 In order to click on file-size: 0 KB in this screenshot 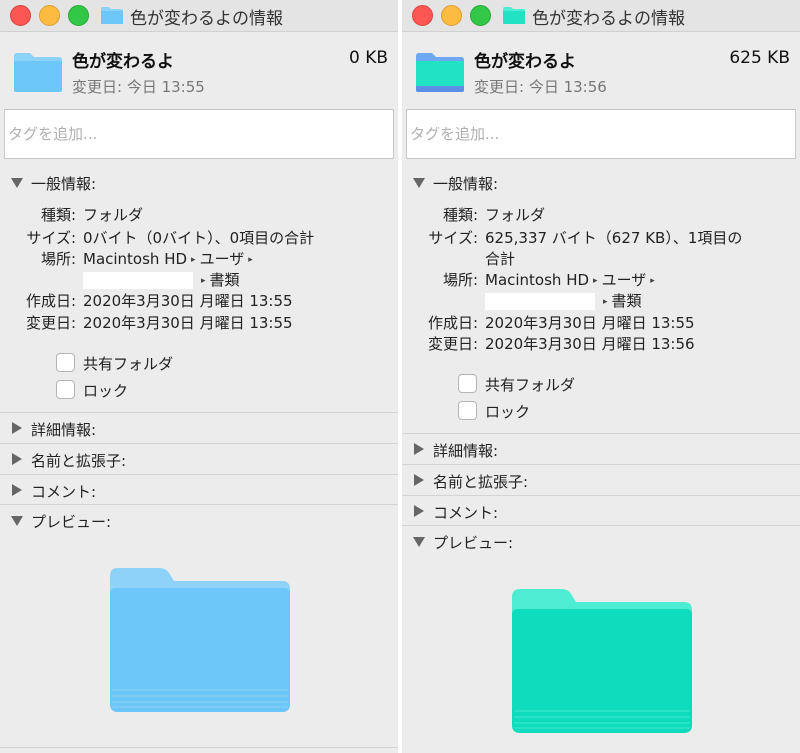, I will do `click(368, 58)`.